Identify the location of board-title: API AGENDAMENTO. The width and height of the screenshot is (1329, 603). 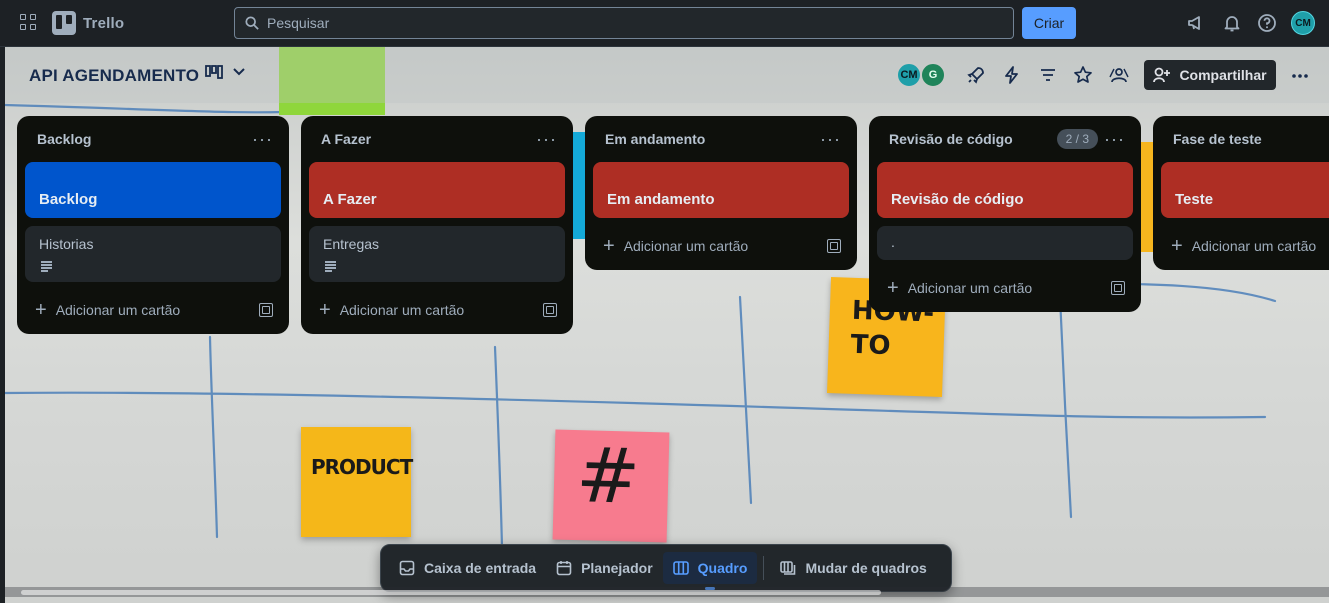
(114, 76).